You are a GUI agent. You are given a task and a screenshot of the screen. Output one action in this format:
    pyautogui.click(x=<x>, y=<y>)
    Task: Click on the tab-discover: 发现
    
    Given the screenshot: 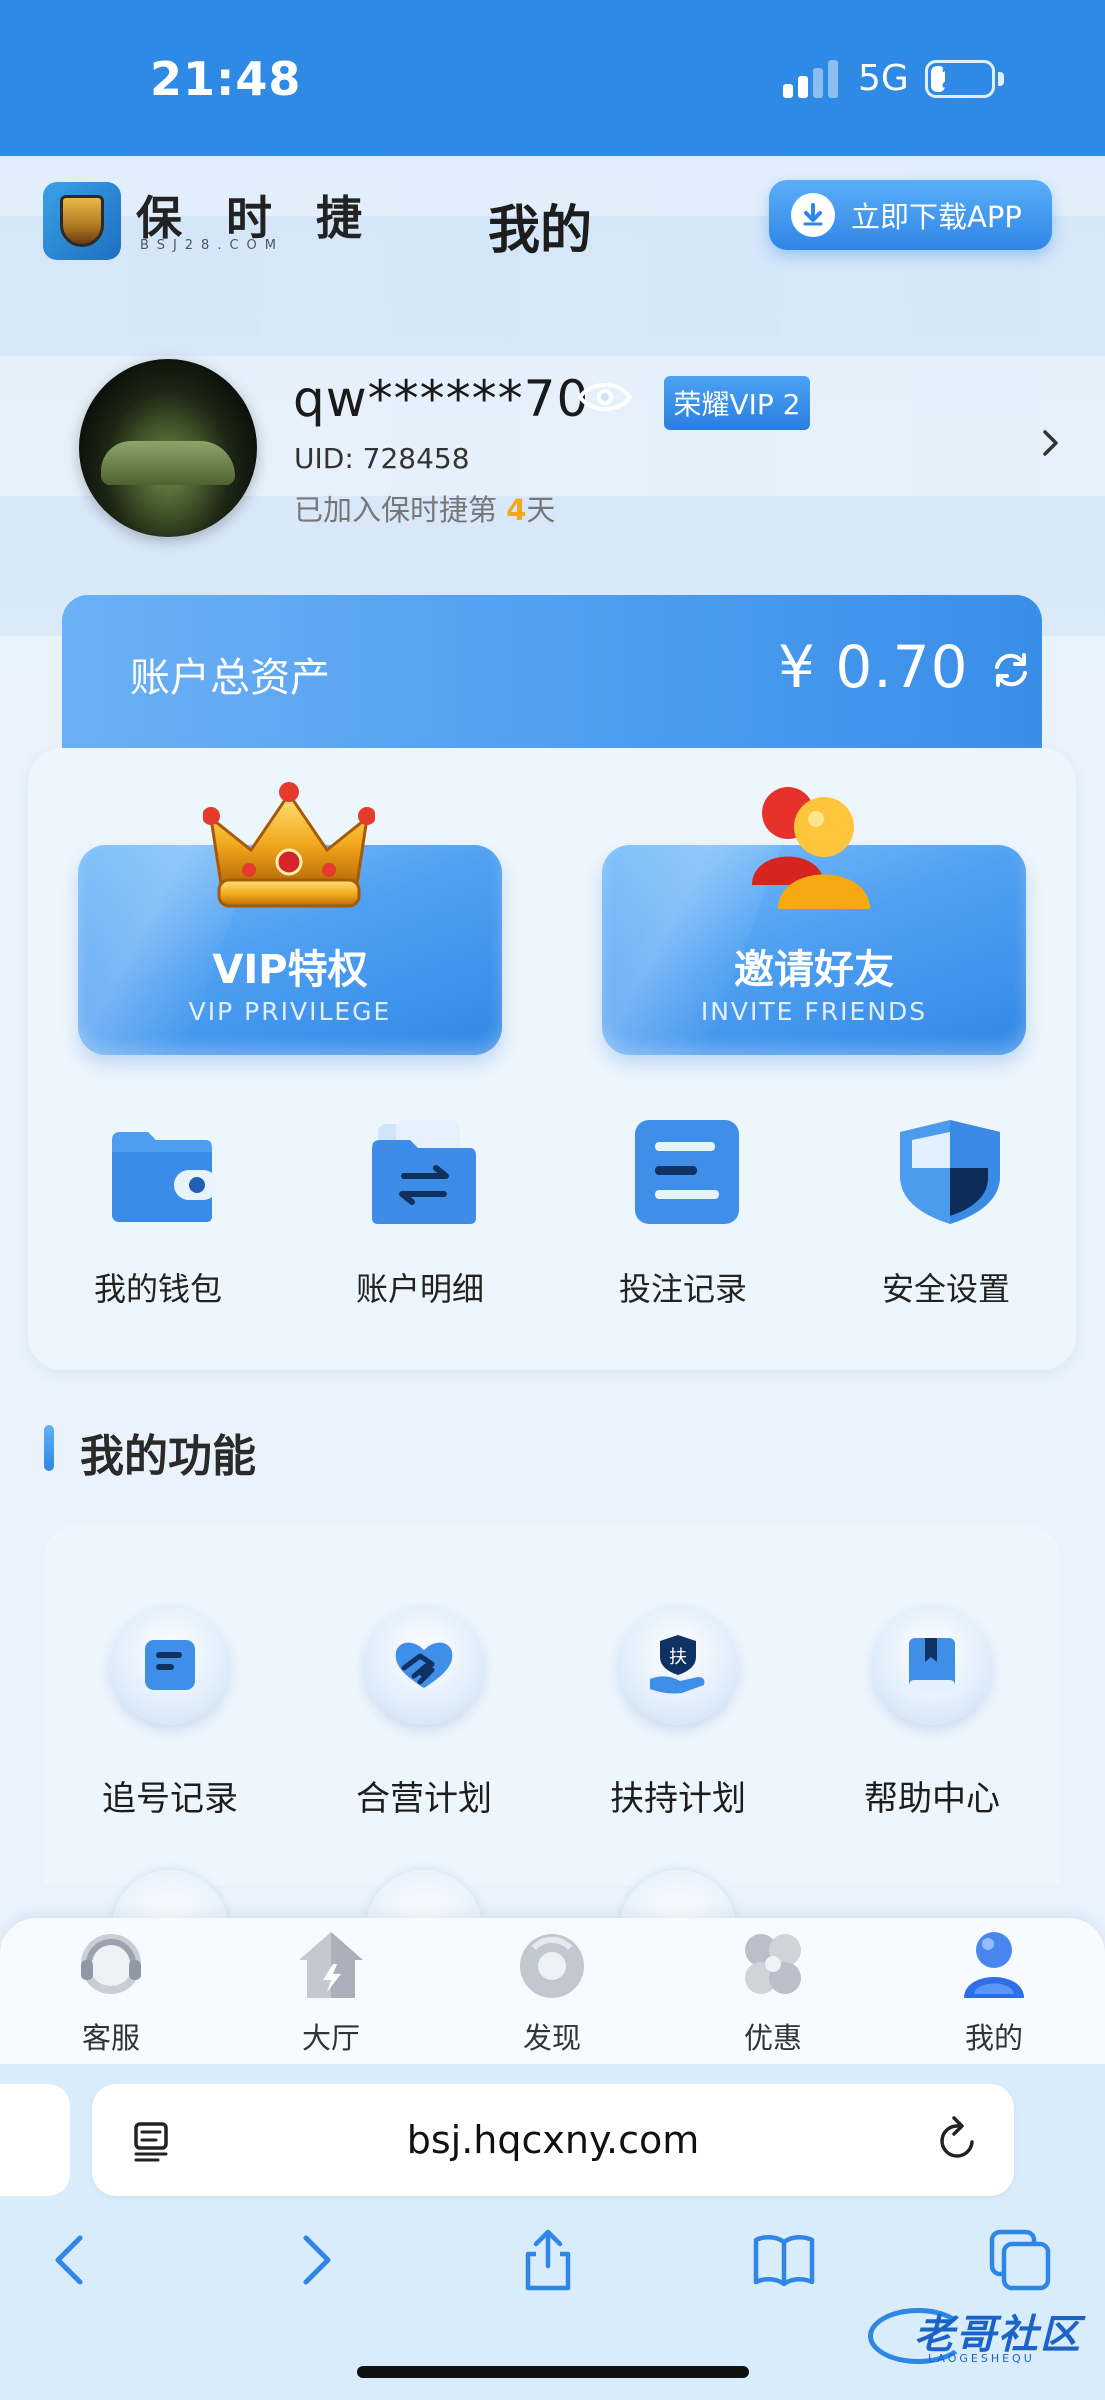 What is the action you would take?
    pyautogui.click(x=552, y=1993)
    